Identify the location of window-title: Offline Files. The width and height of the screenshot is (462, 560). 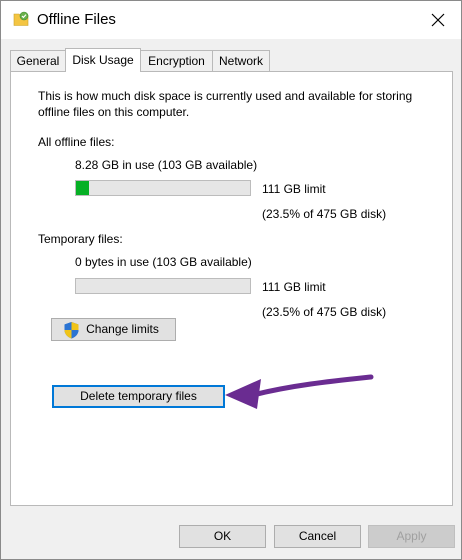
(76, 19).